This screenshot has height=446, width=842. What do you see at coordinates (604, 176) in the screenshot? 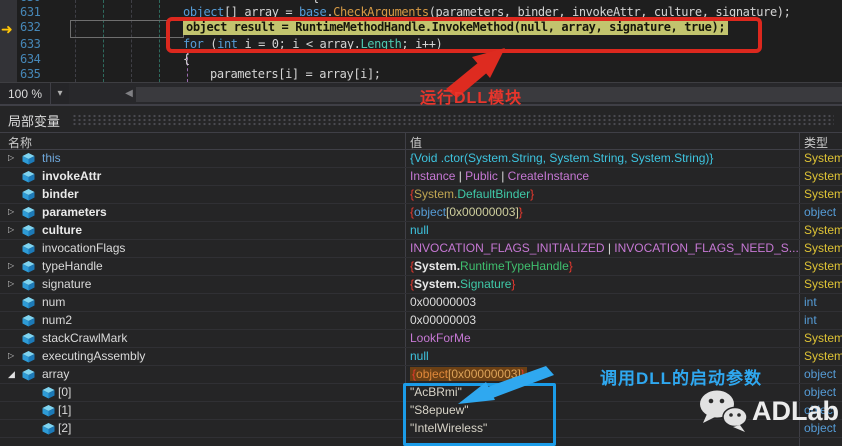
I see `variable-value: Instance | Public | CreateInstance` at bounding box center [604, 176].